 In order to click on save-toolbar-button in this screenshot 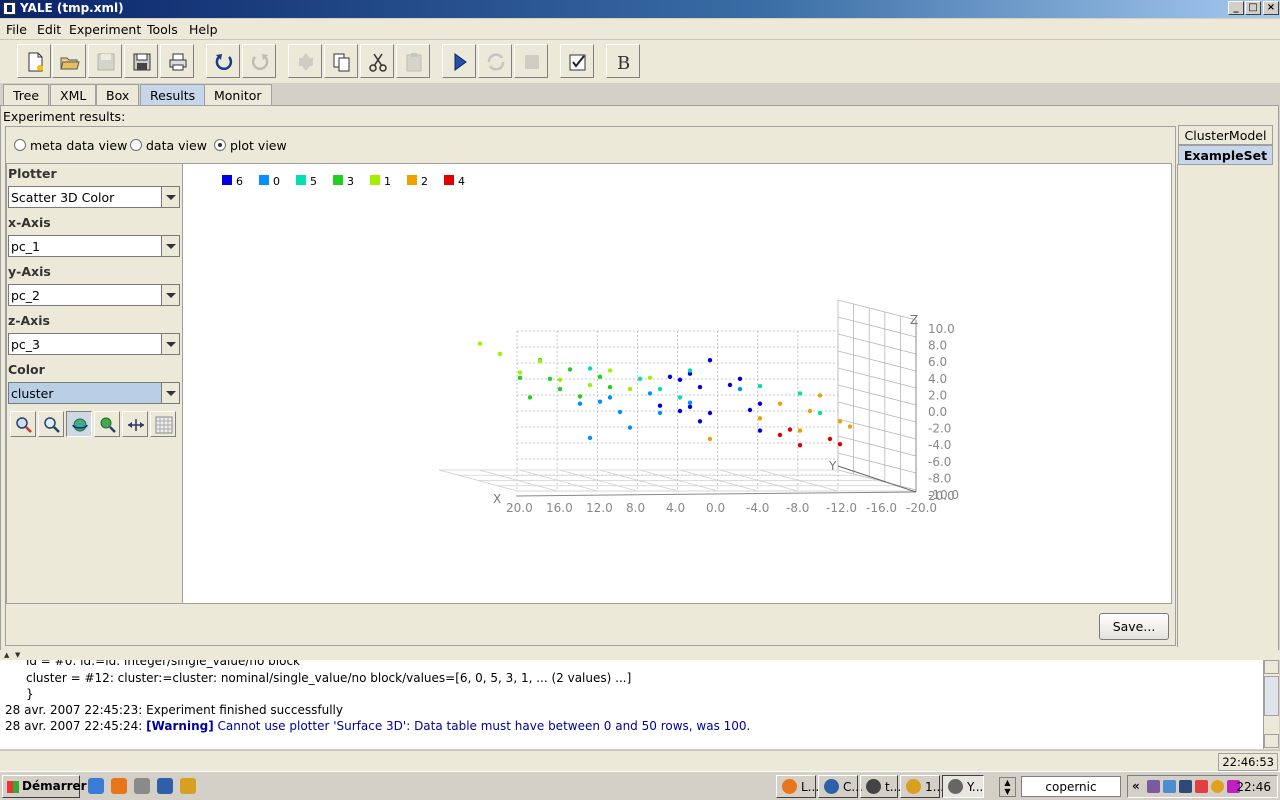, I will do `click(105, 61)`.